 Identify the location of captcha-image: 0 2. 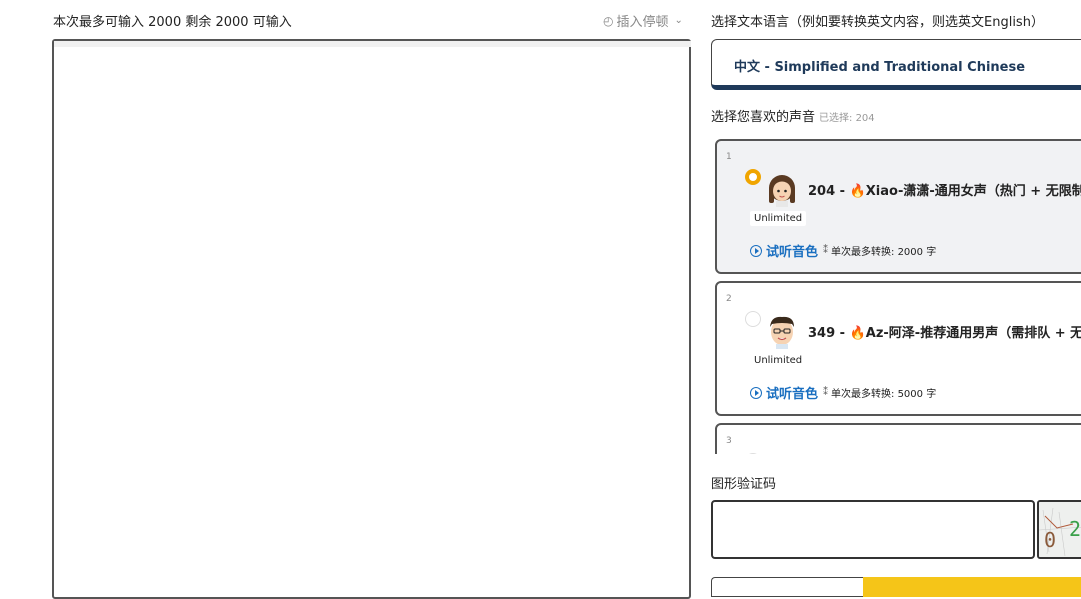
(1059, 529).